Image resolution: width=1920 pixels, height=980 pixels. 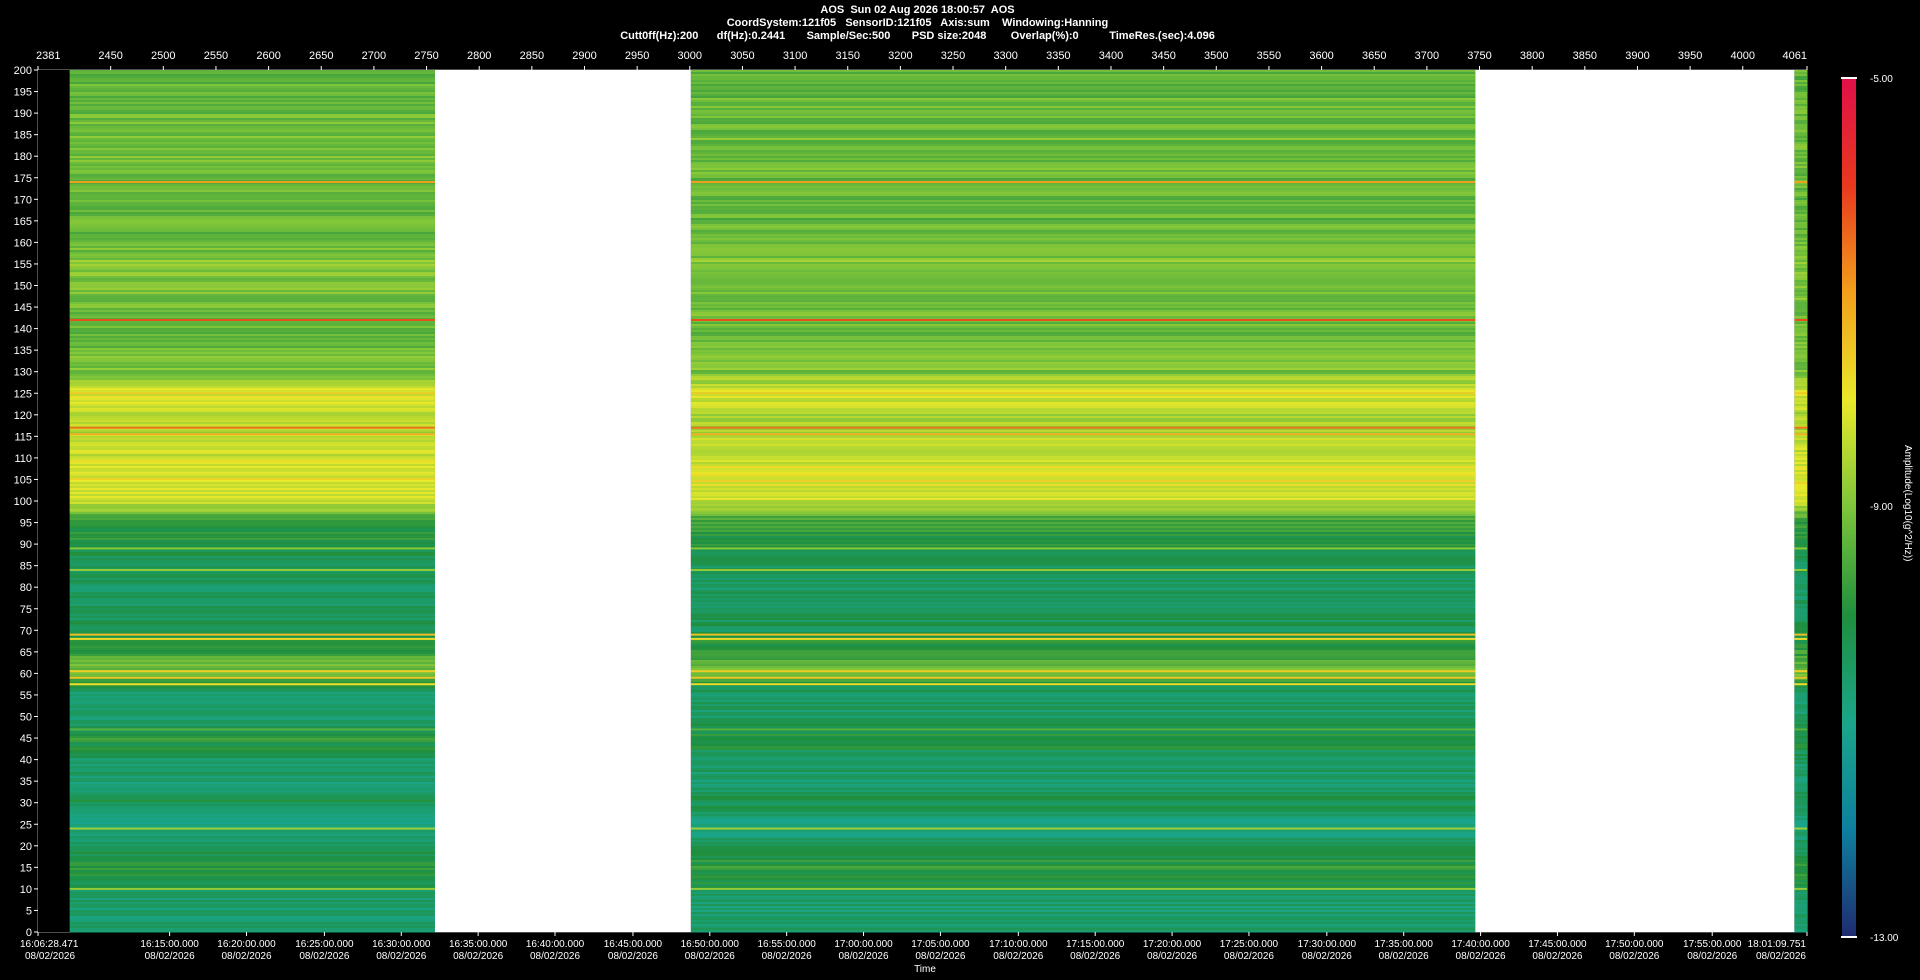 I want to click on colorbar, so click(x=1849, y=508).